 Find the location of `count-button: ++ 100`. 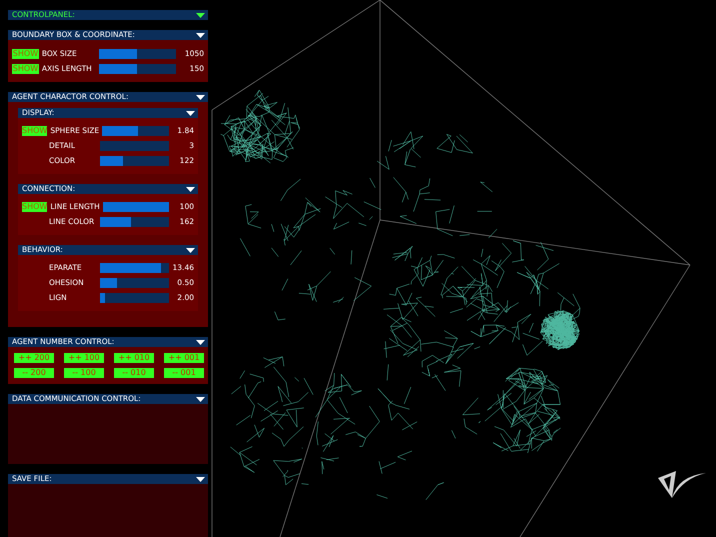

count-button: ++ 100 is located at coordinates (84, 358).